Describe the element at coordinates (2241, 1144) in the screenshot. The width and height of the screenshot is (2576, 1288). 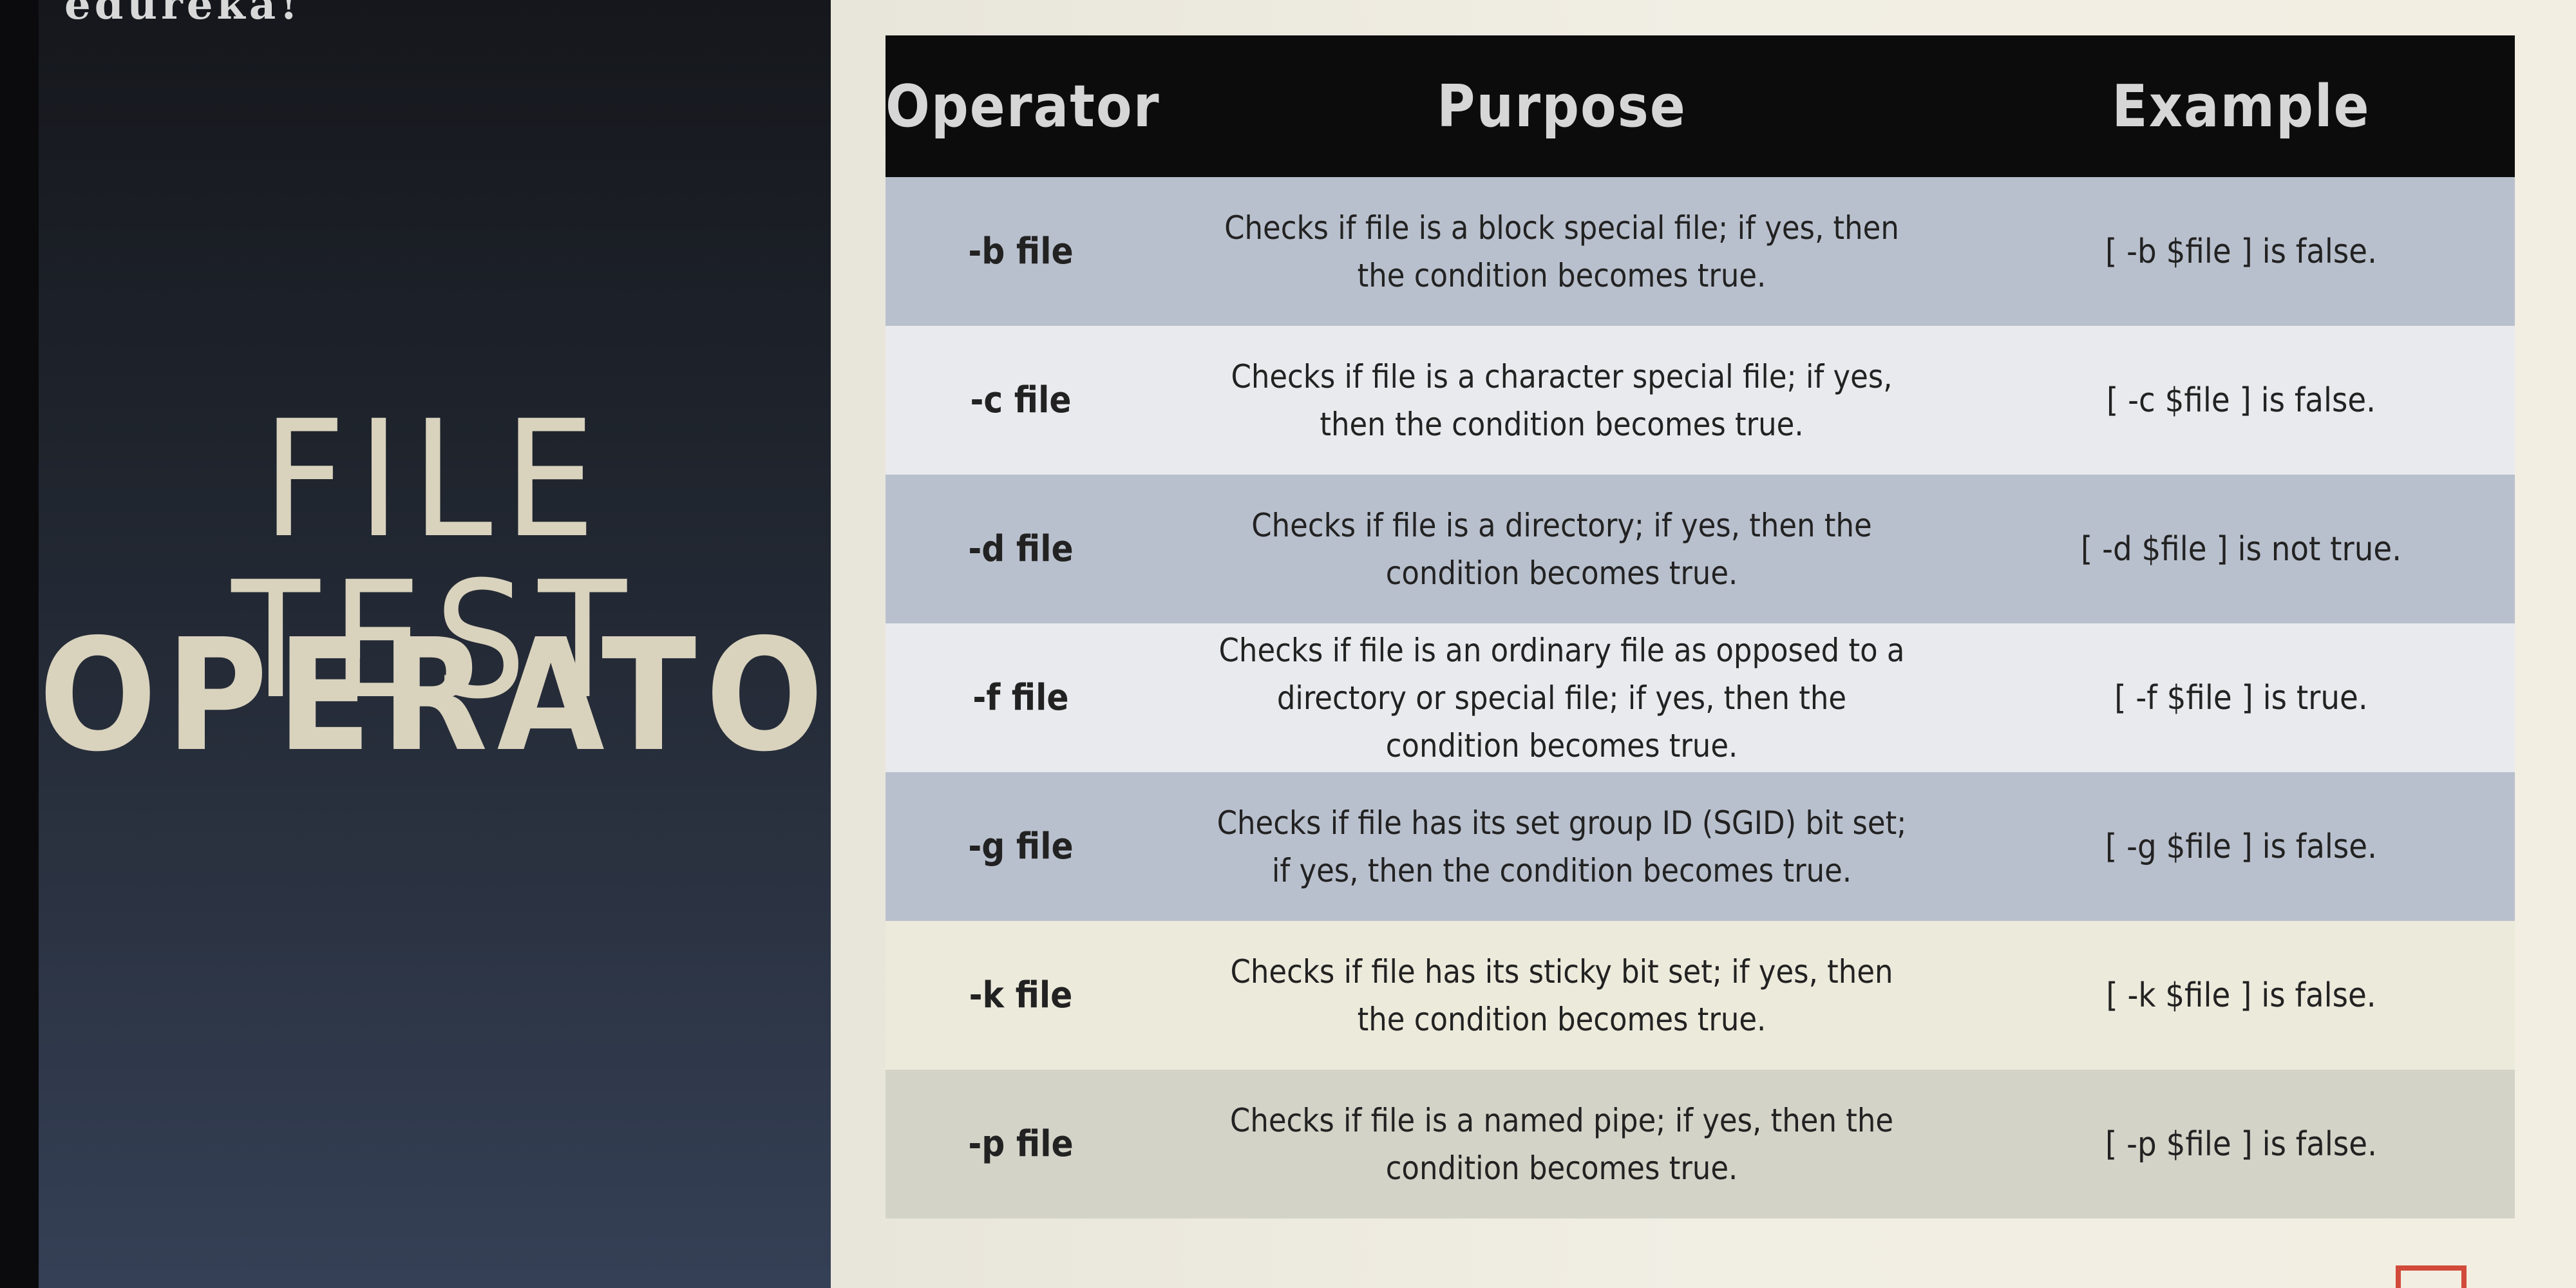
I see `example-cell: [ -p $file ] is false.` at that location.